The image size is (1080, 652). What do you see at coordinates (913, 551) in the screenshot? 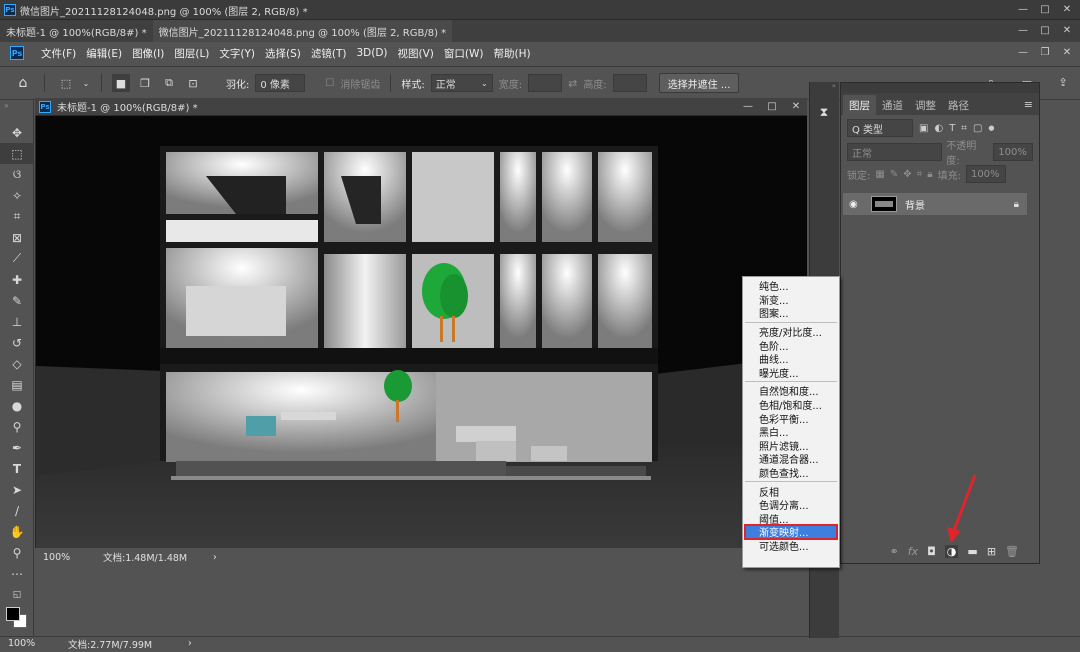
I see `fx-icon: fx` at bounding box center [913, 551].